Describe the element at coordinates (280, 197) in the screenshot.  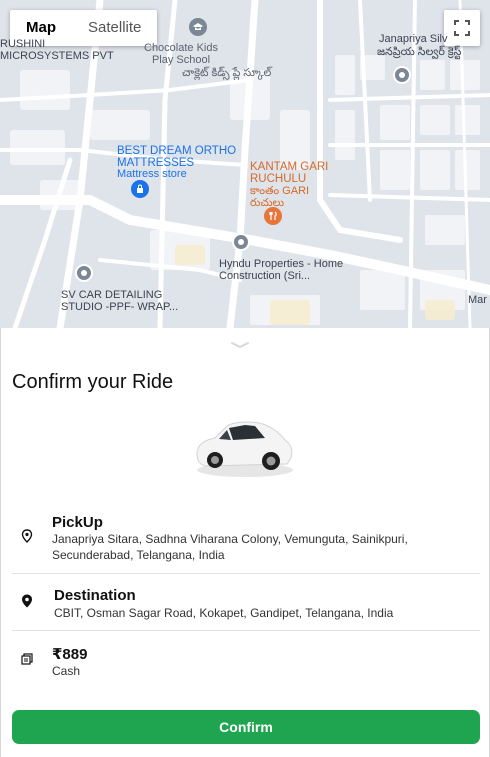
I see `poi-kantam-sublabel: కాంతం GARI రుచులు` at that location.